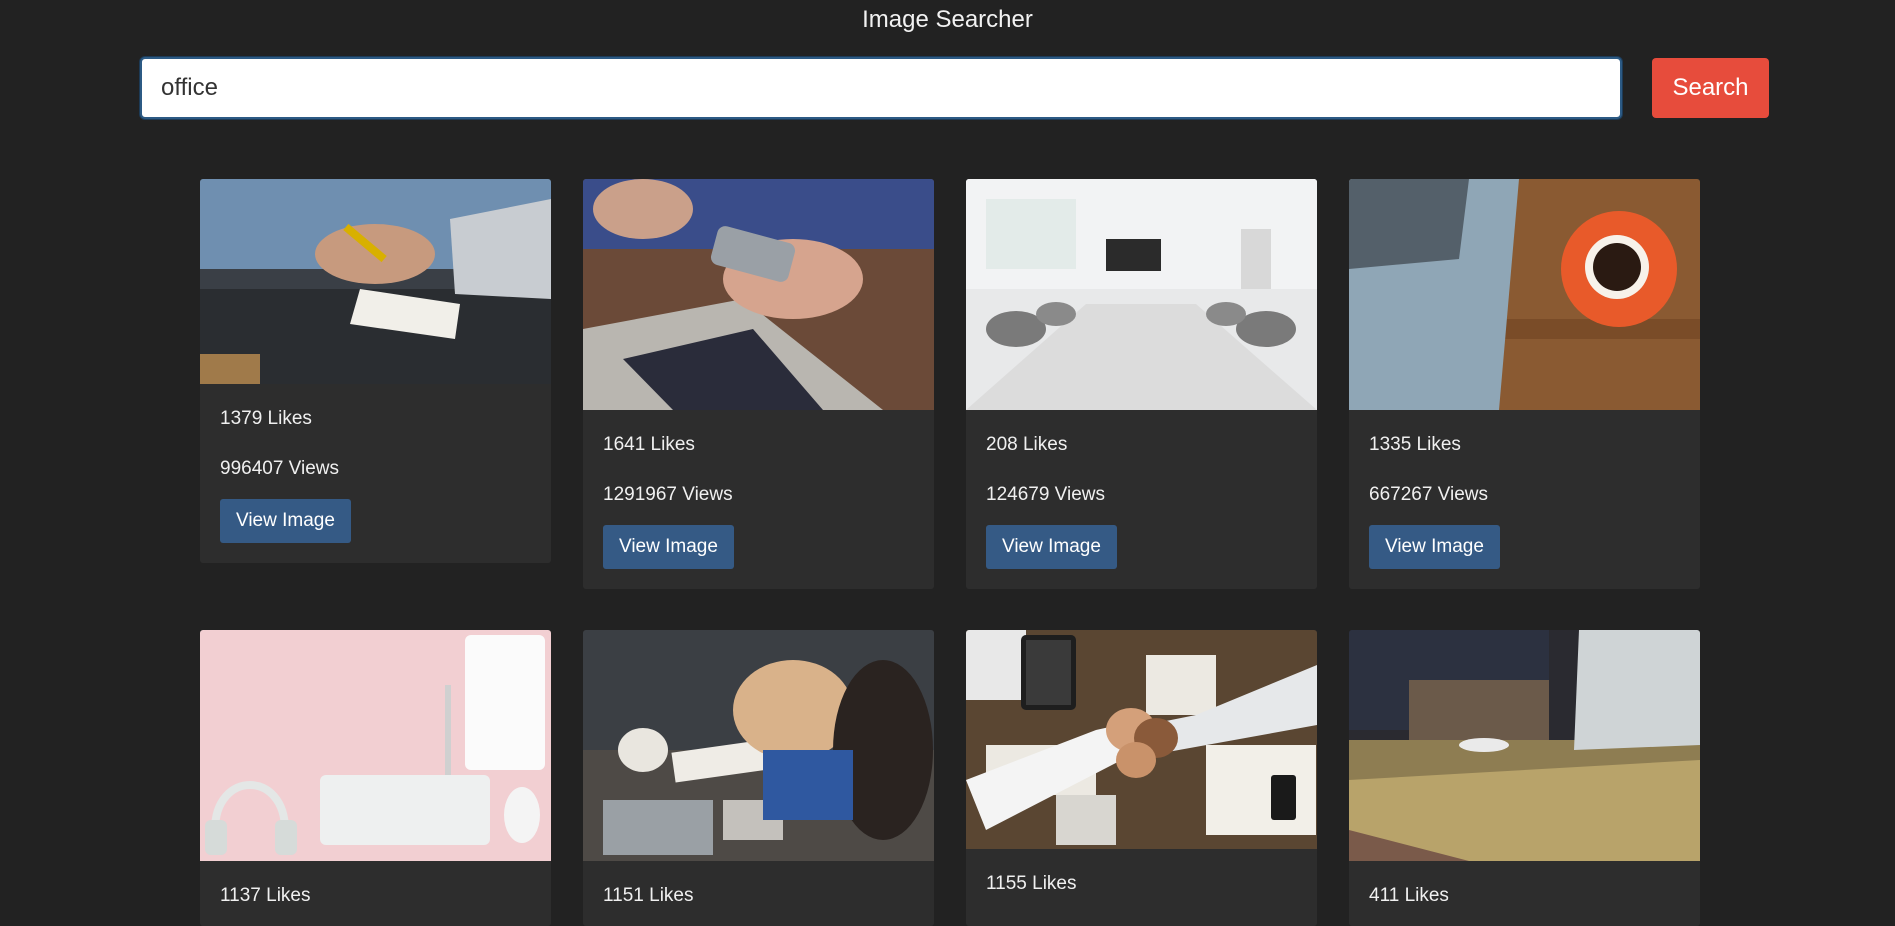  I want to click on views-count: 667267 Views, so click(1429, 494).